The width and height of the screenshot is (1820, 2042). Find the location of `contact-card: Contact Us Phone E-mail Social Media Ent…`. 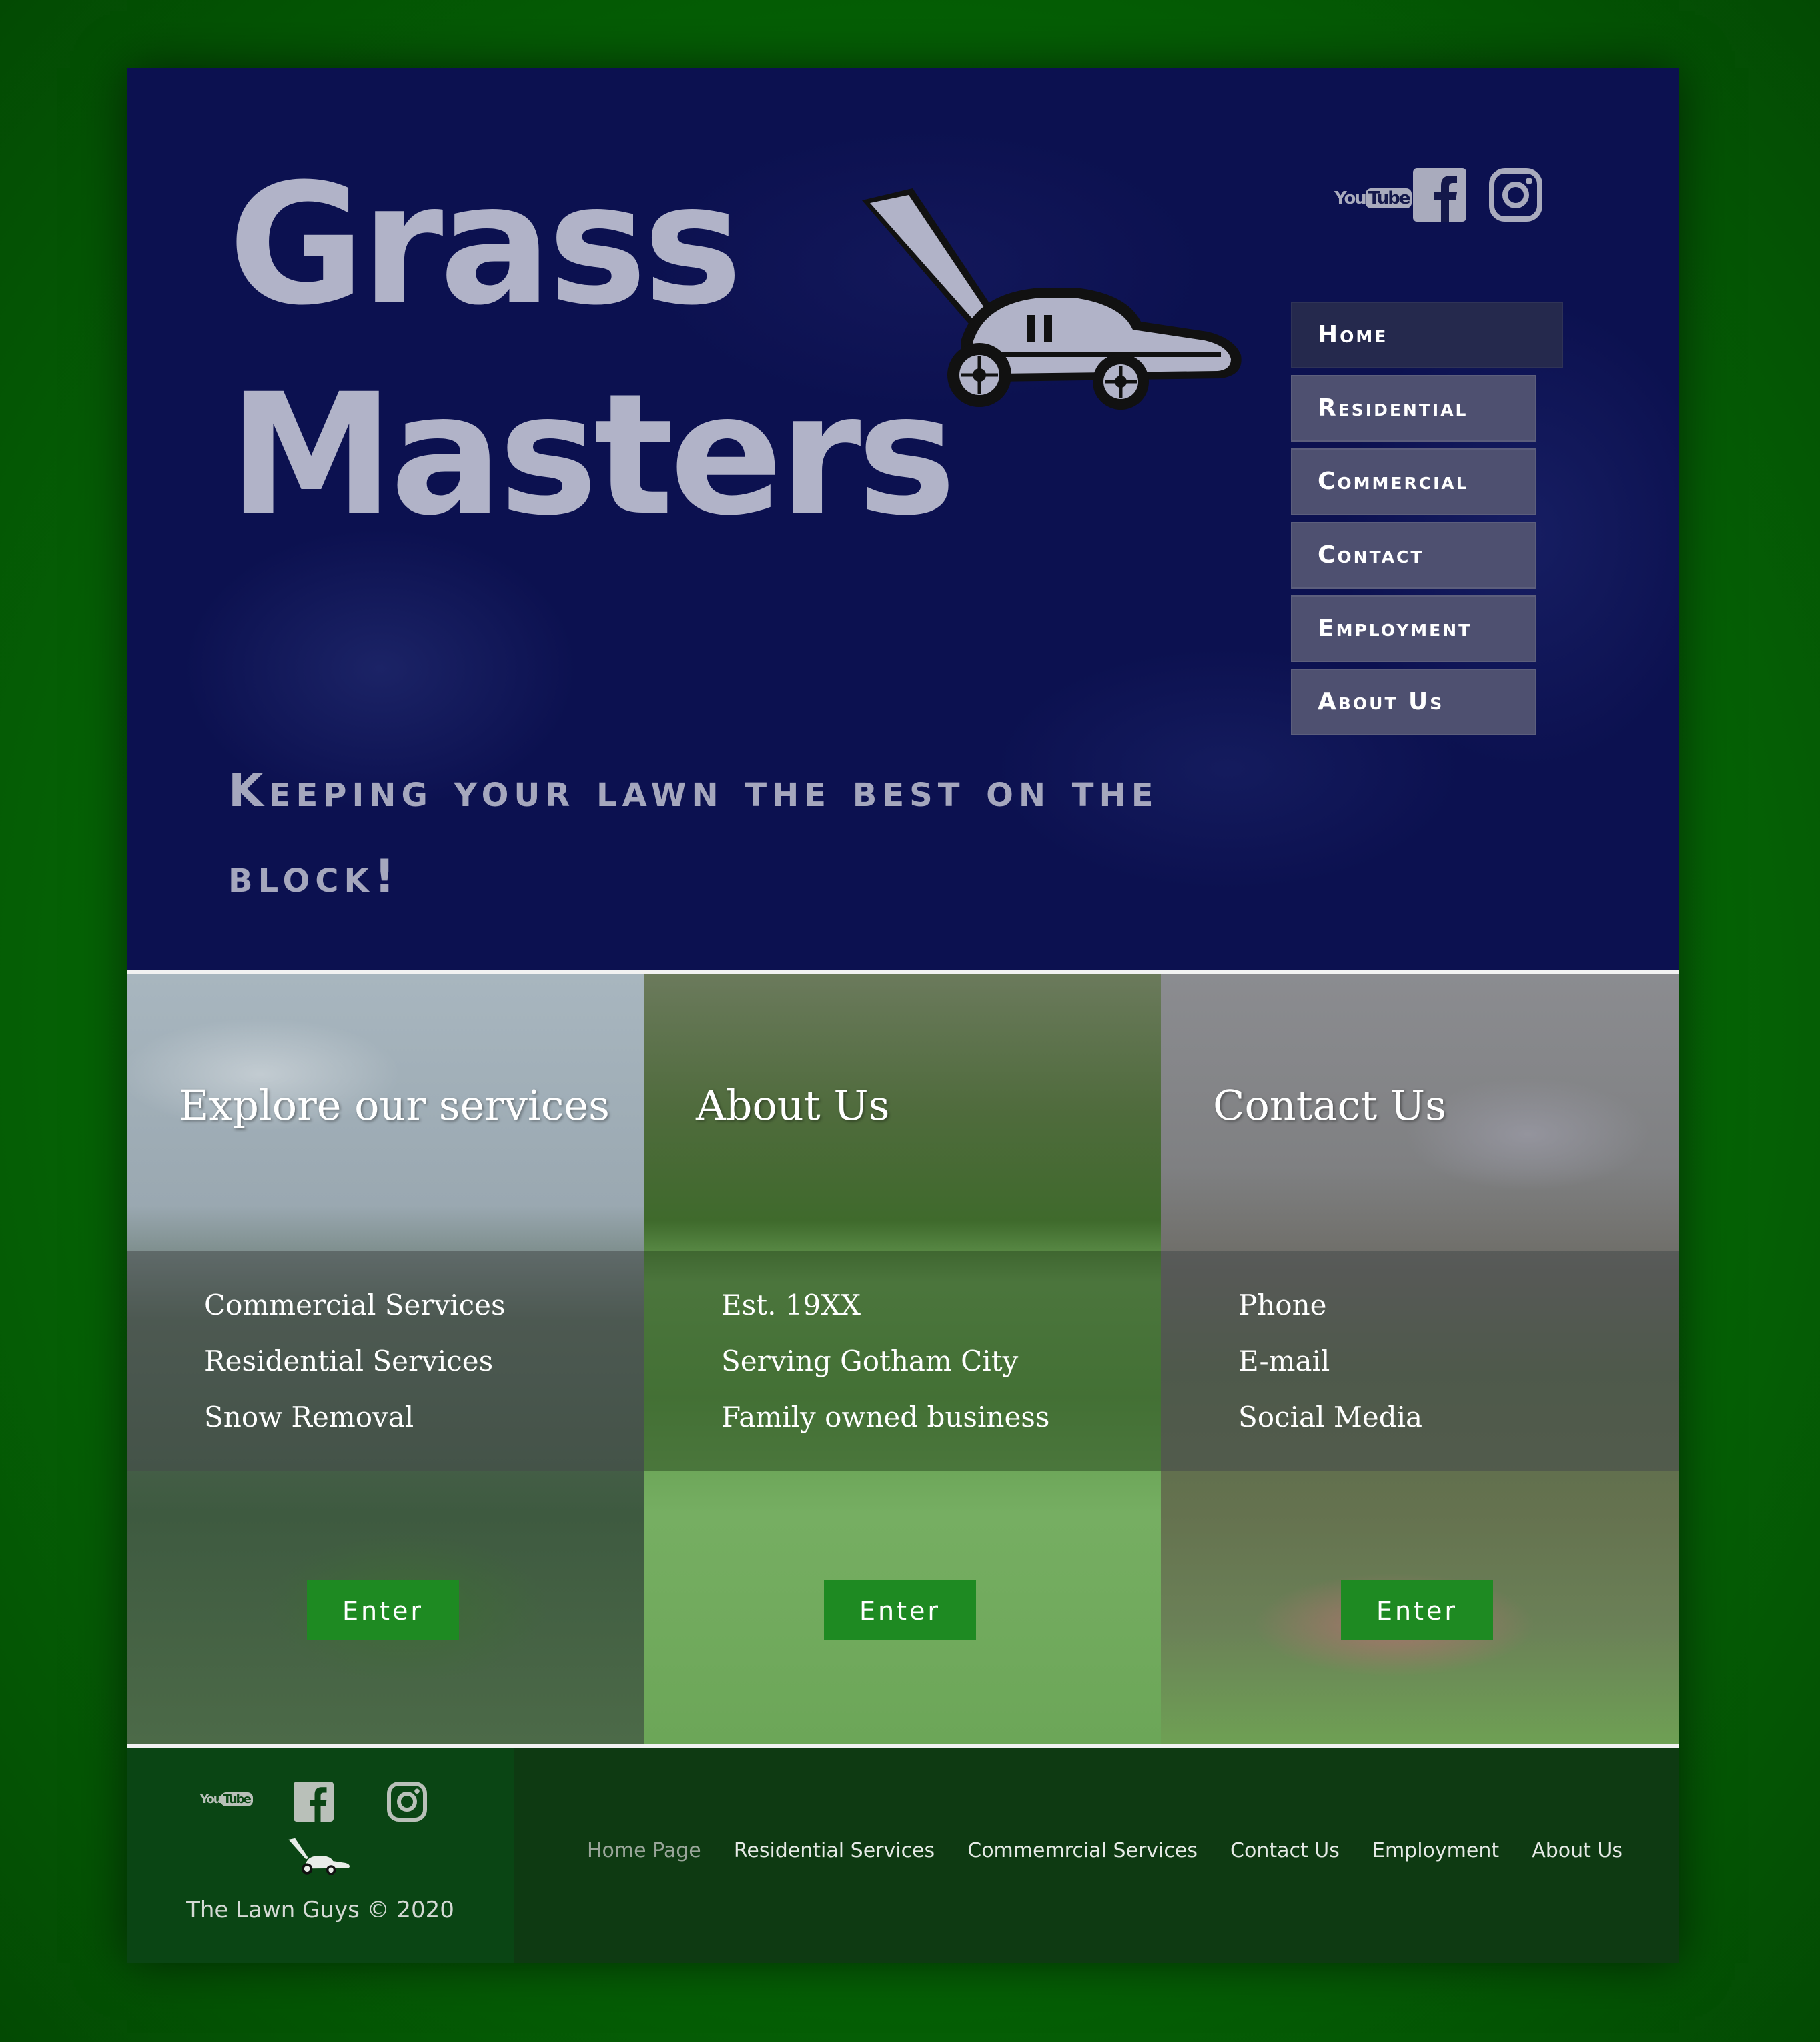

contact-card: Contact Us Phone E-mail Social Media Ent… is located at coordinates (1420, 1359).